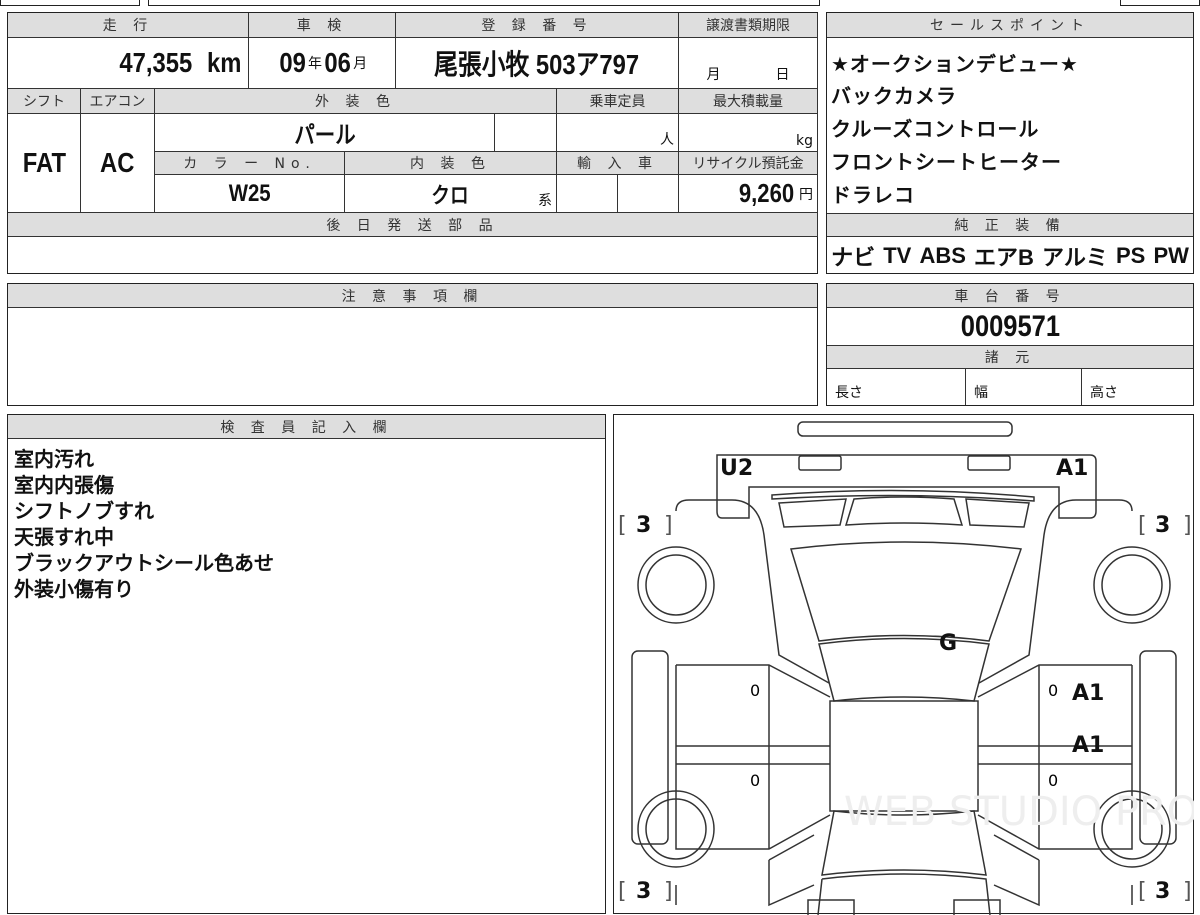  What do you see at coordinates (413, 225) in the screenshot?
I see `later-parts-header: 後 日 発 送 部 品` at bounding box center [413, 225].